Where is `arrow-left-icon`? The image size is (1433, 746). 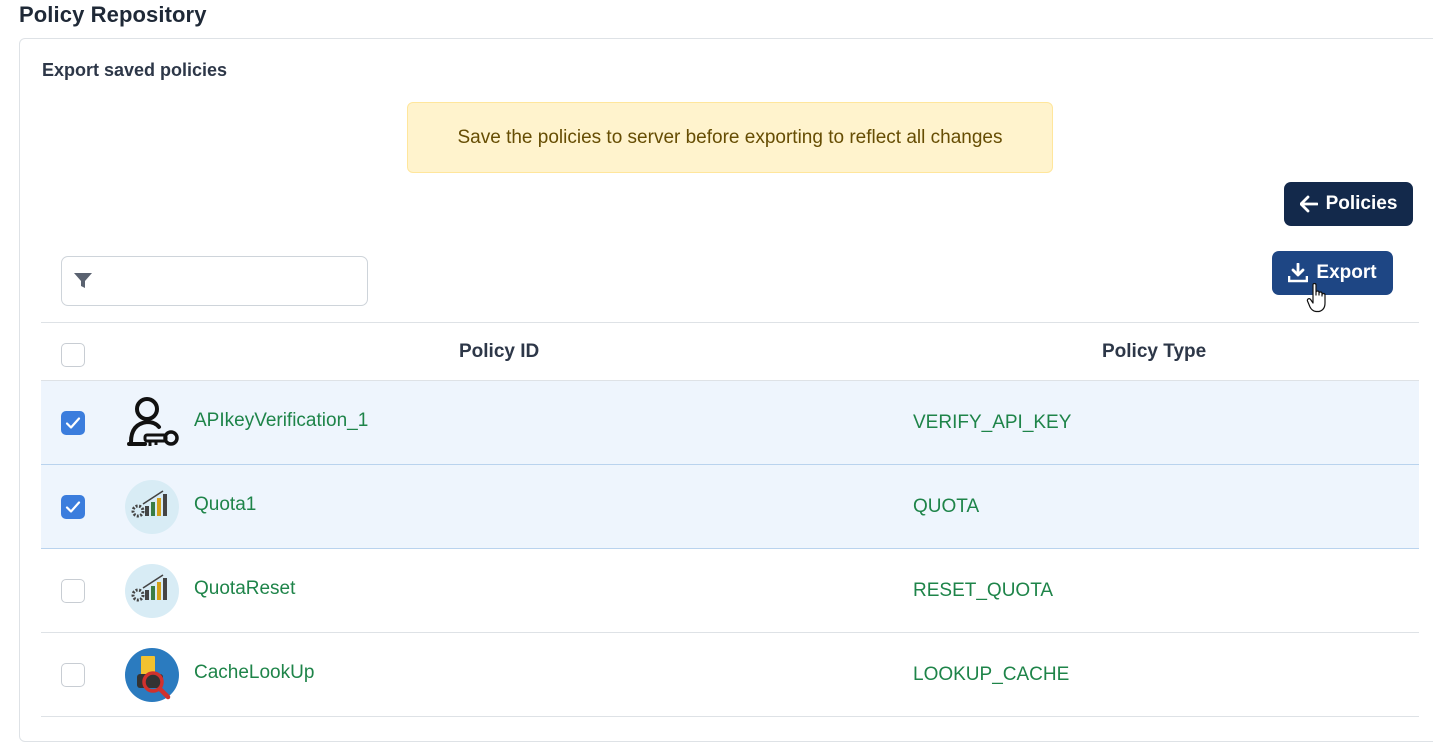
arrow-left-icon is located at coordinates (1308, 204).